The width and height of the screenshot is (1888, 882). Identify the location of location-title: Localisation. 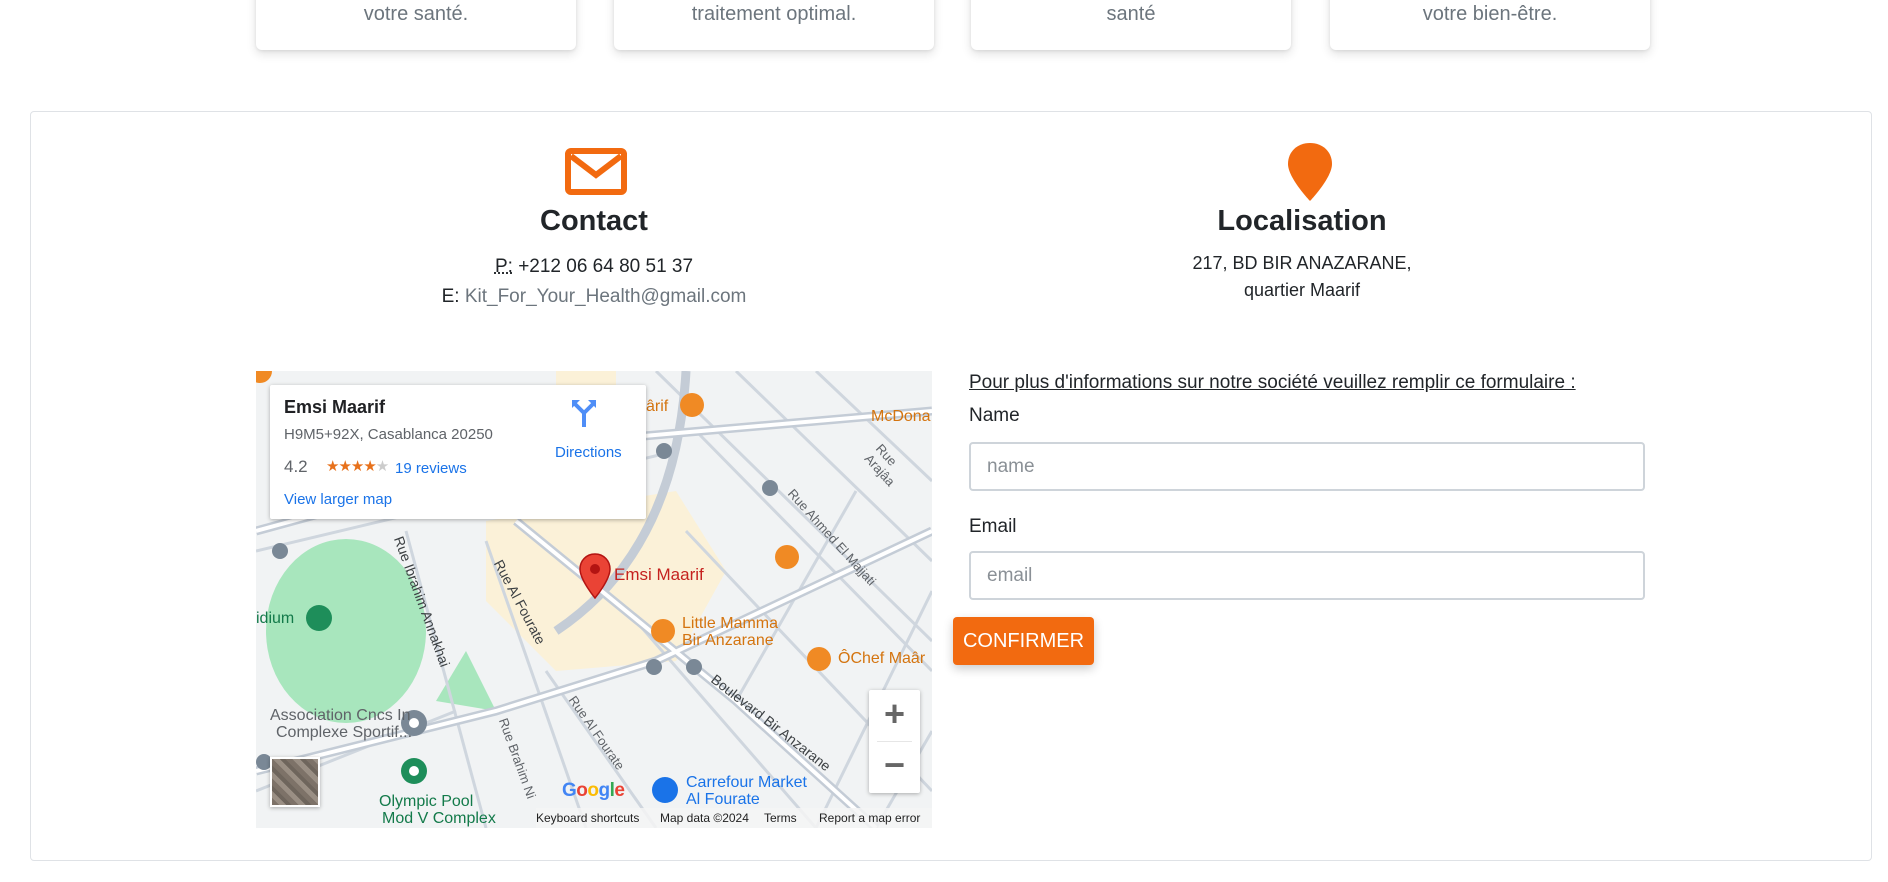
(1302, 221).